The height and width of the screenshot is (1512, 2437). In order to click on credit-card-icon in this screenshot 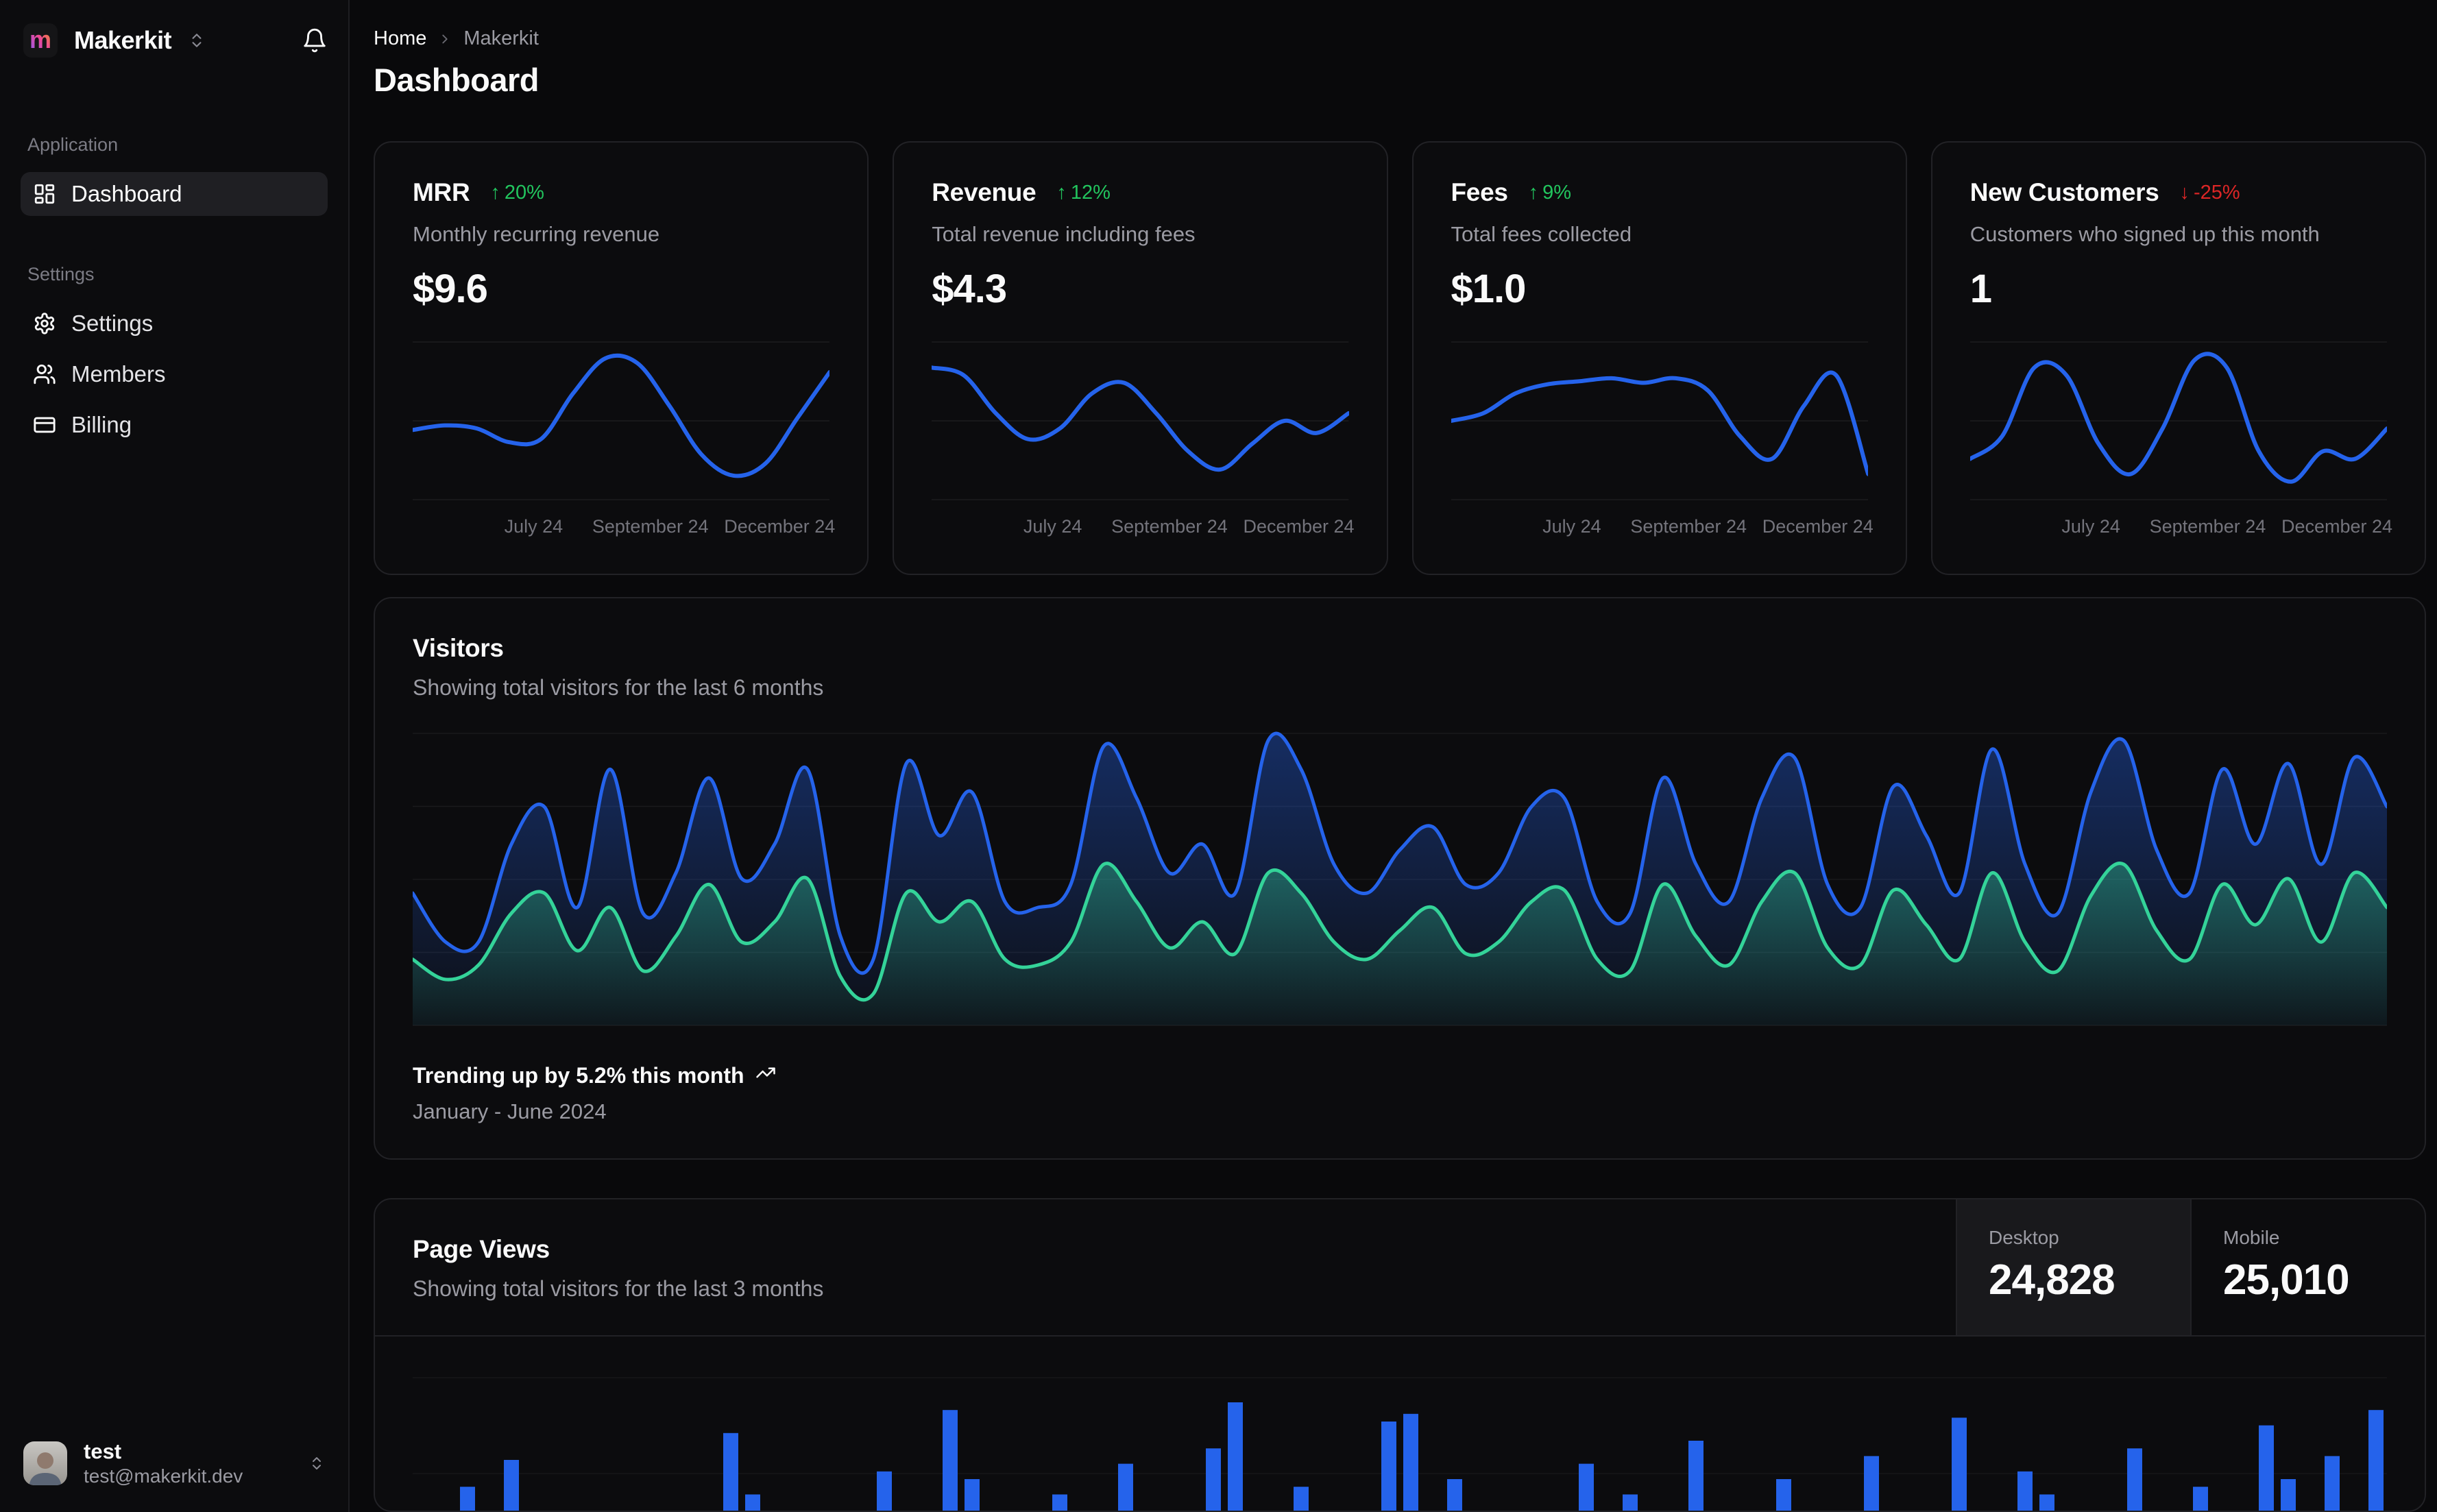, I will do `click(44, 425)`.